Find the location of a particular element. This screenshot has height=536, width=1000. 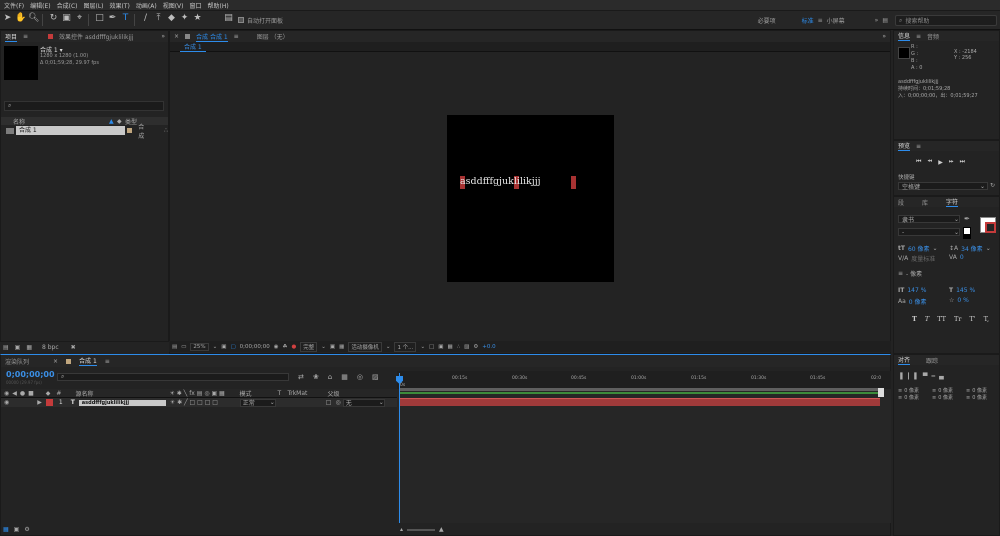

col-t: T is located at coordinates (282, 393).